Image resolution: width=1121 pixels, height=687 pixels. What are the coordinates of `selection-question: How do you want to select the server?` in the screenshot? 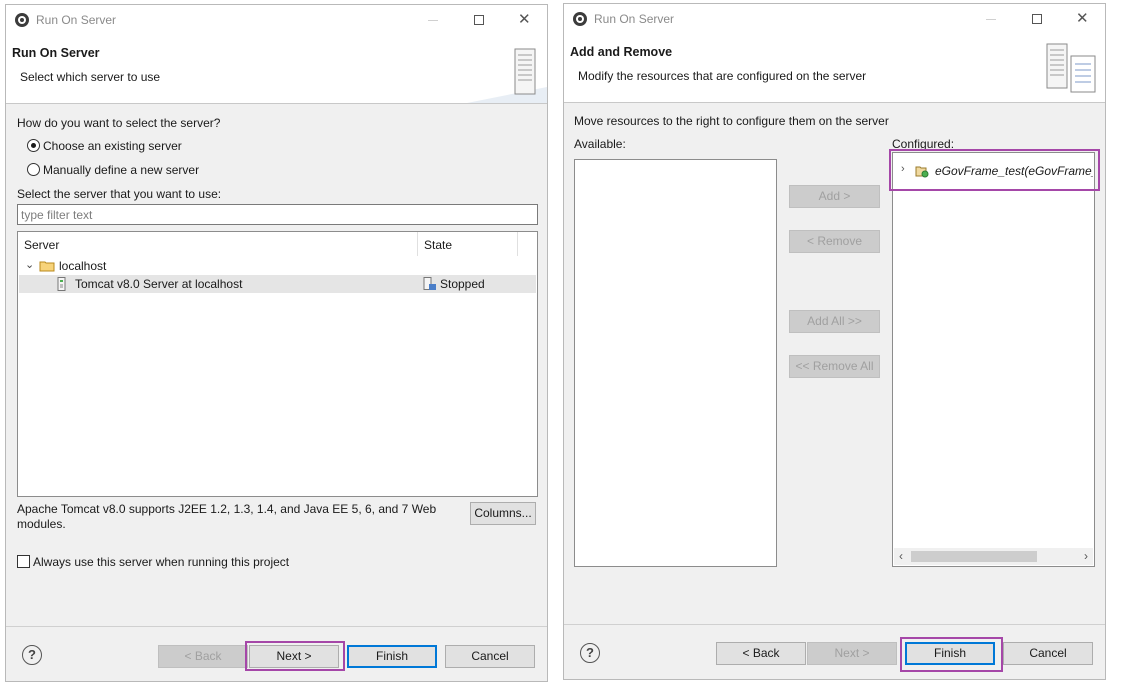 It's located at (119, 123).